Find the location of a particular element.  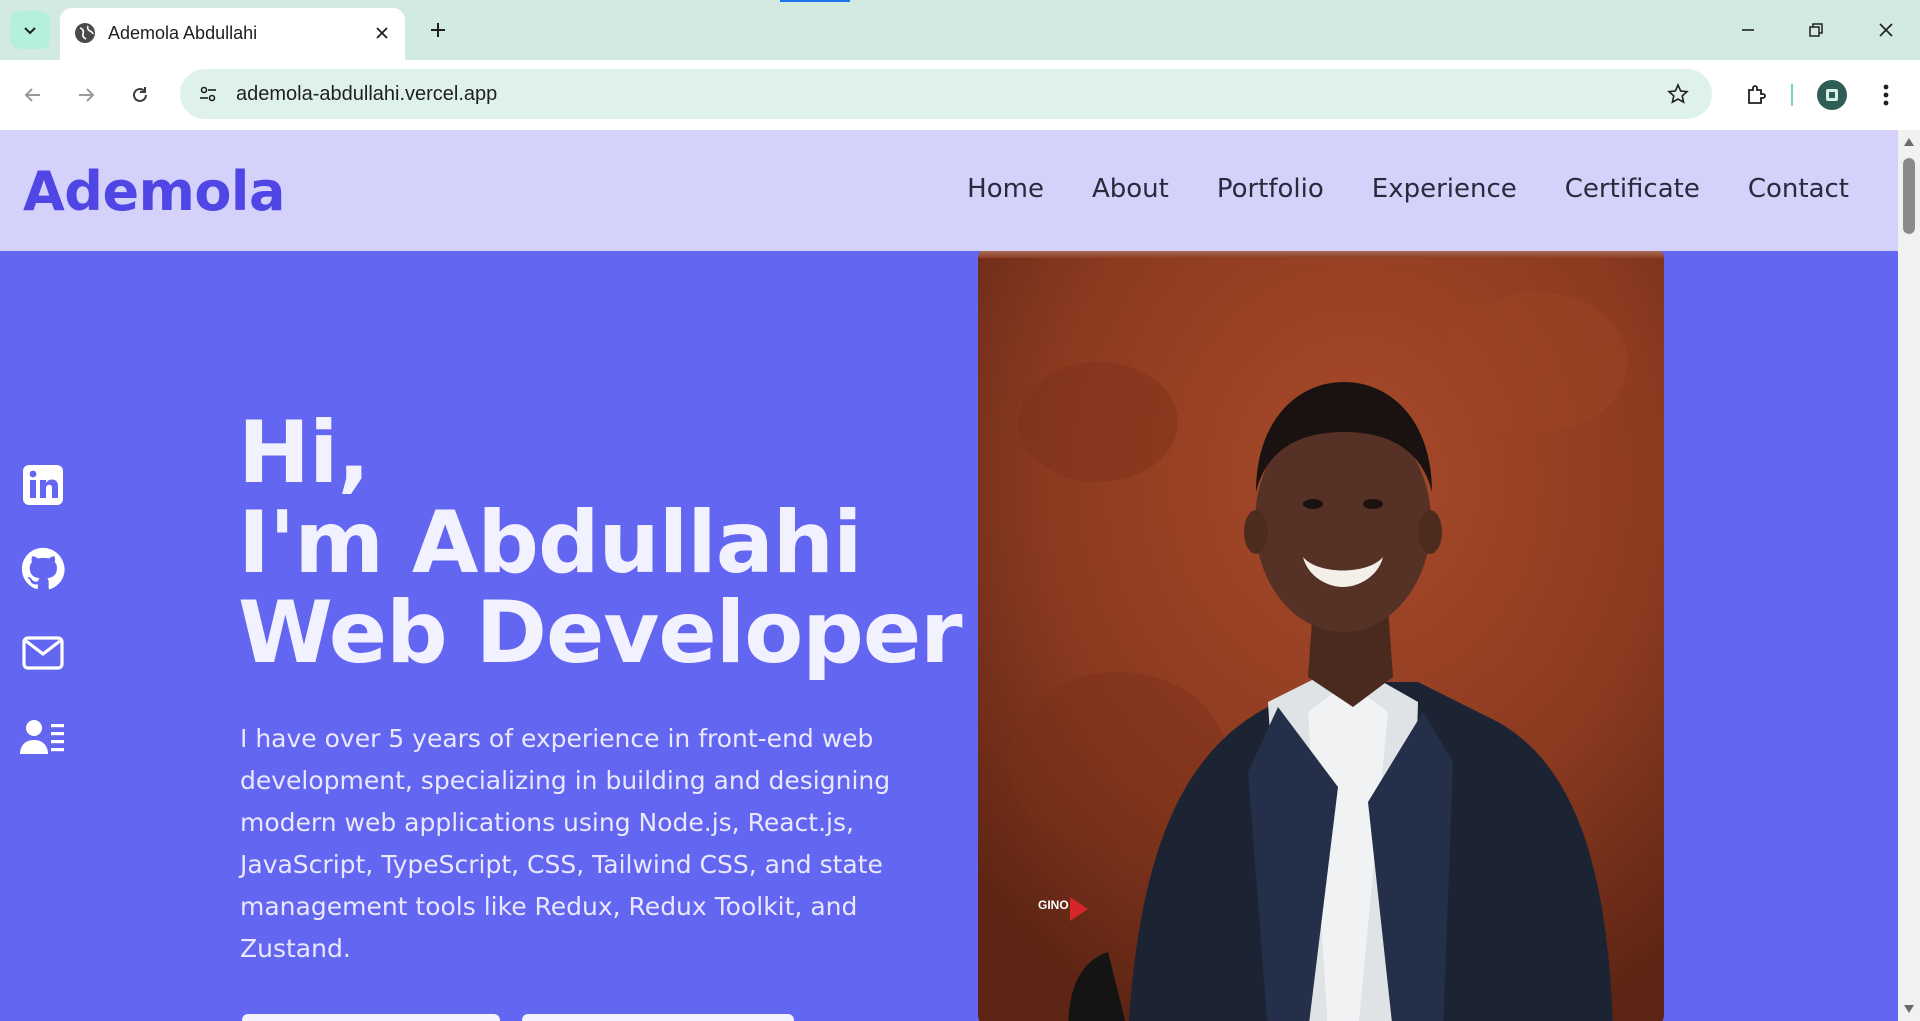

reload-icon is located at coordinates (140, 94).